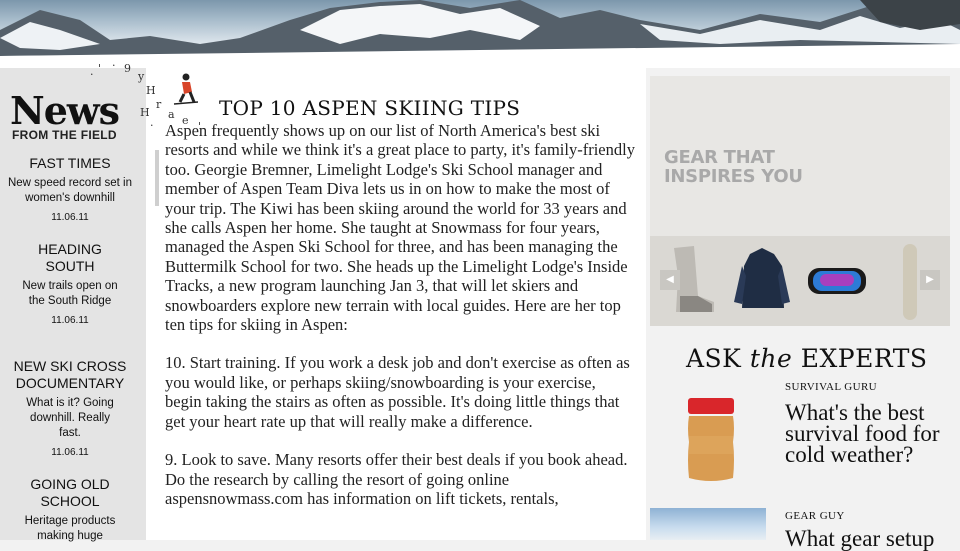 This screenshot has height=551, width=960. What do you see at coordinates (70, 258) in the screenshot?
I see `sidebar-item-heading: HEADING SOUTH` at bounding box center [70, 258].